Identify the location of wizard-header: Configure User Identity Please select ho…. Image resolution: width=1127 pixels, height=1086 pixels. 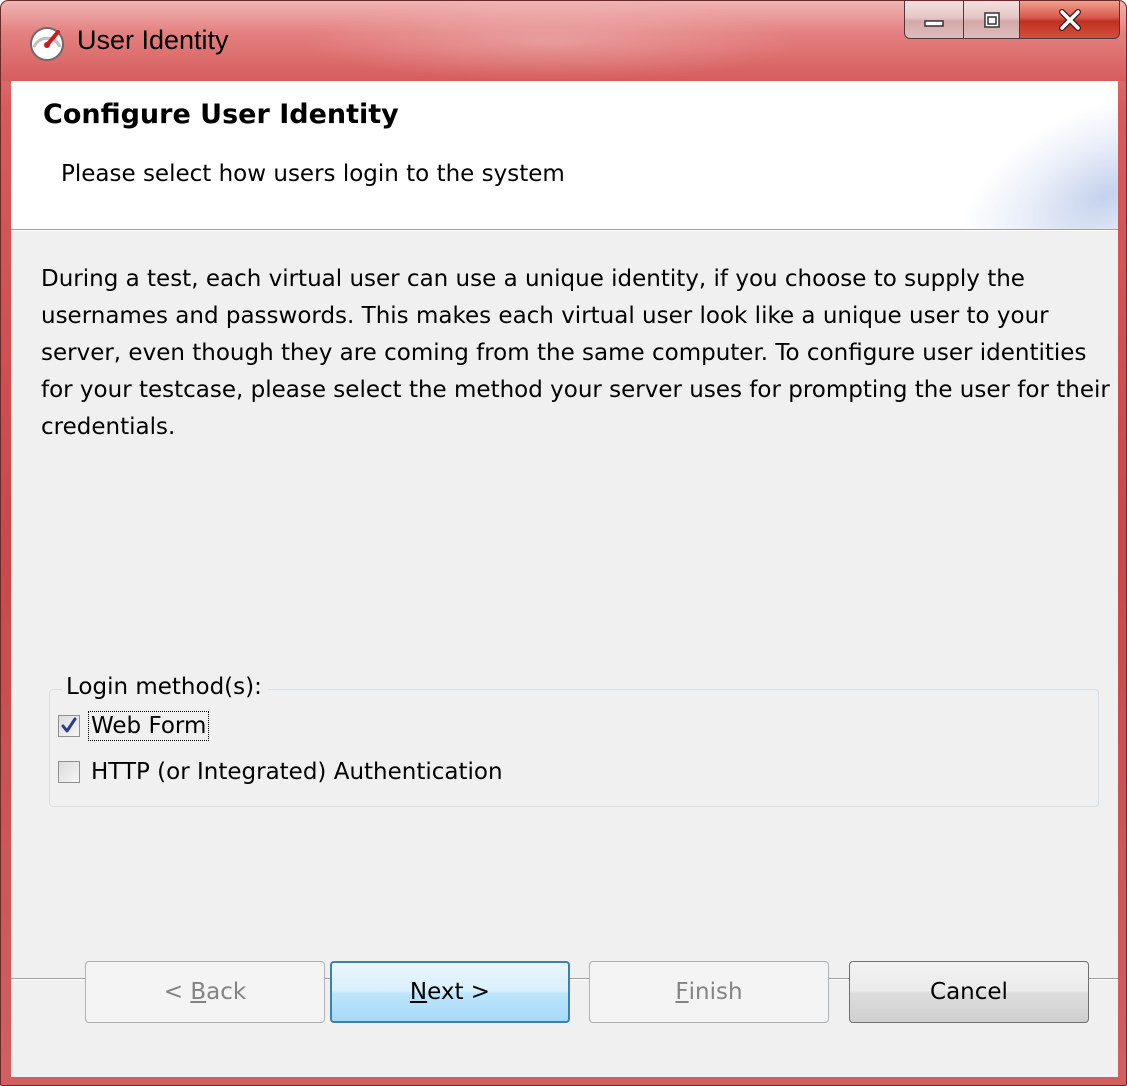
(564, 155).